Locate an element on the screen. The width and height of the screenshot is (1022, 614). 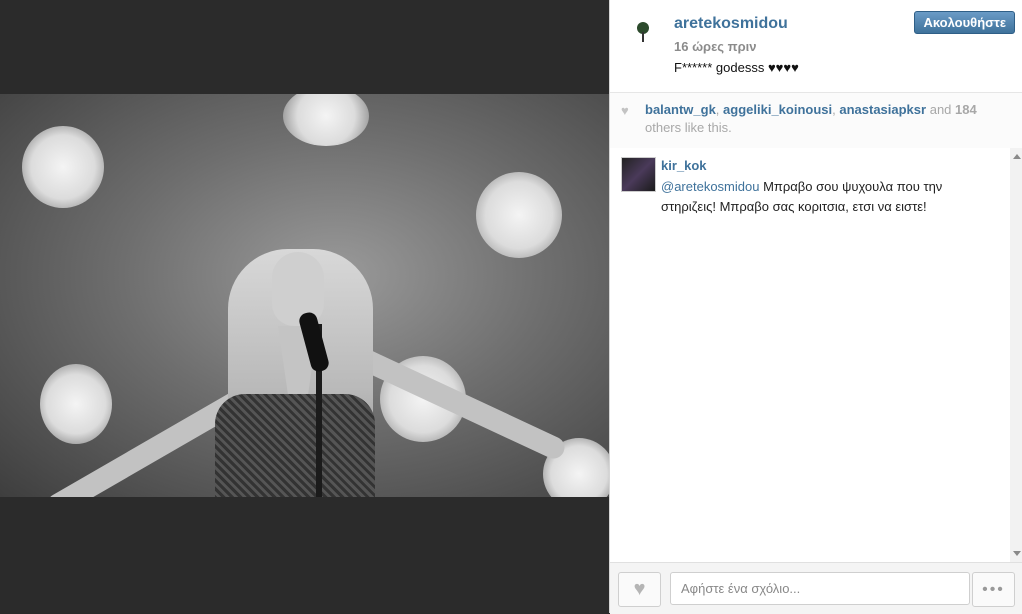
more-options-button: ••• is located at coordinates (993, 589).